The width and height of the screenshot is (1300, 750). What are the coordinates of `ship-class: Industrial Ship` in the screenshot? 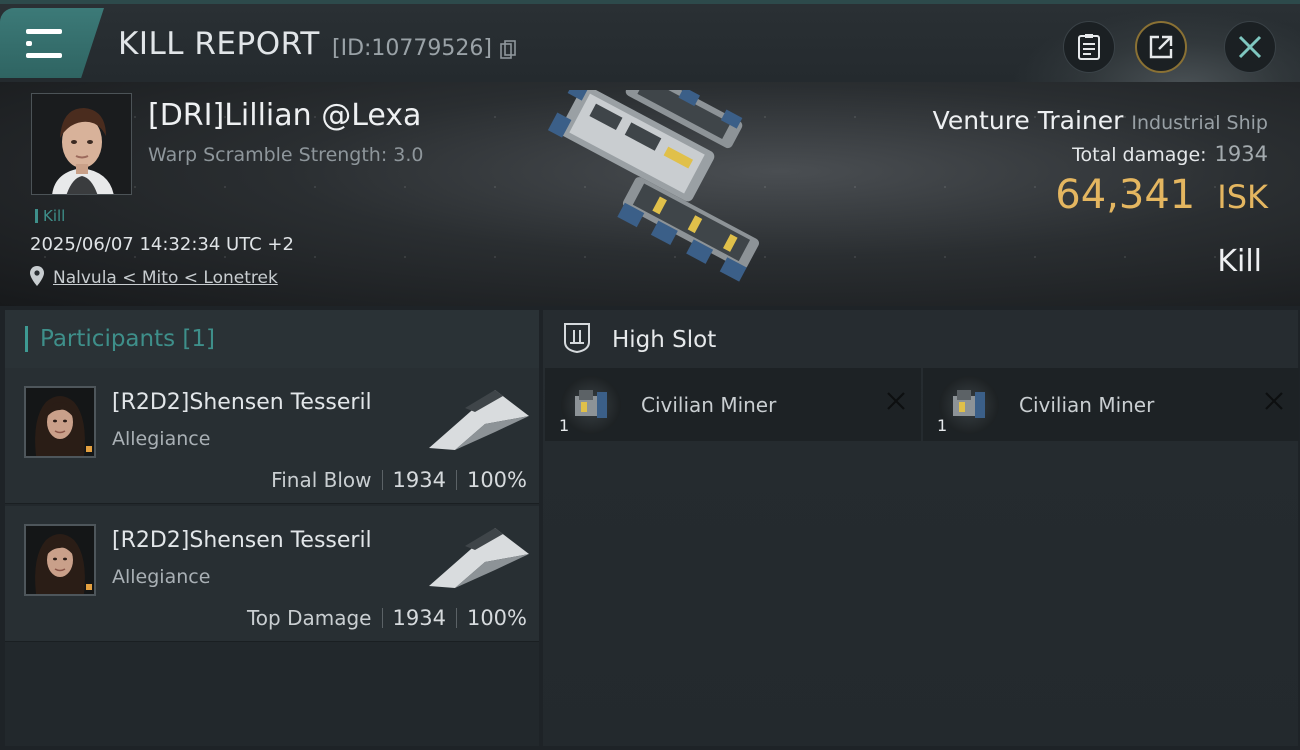 It's located at (1199, 123).